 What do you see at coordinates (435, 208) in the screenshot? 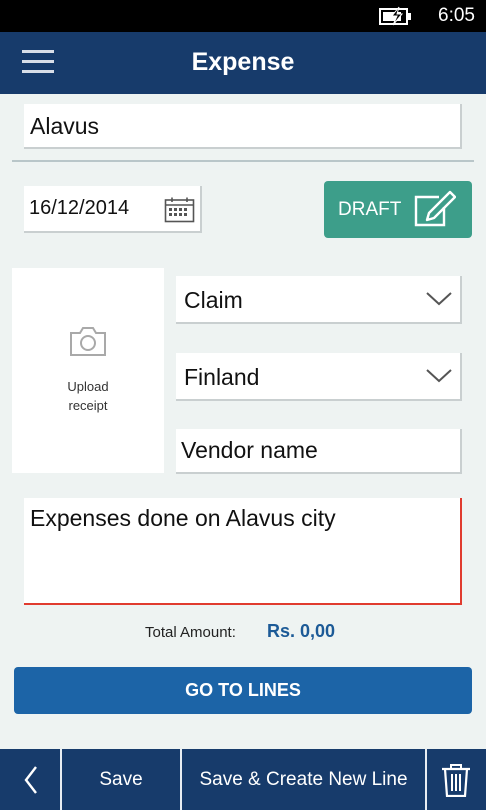
I see `edit-icon` at bounding box center [435, 208].